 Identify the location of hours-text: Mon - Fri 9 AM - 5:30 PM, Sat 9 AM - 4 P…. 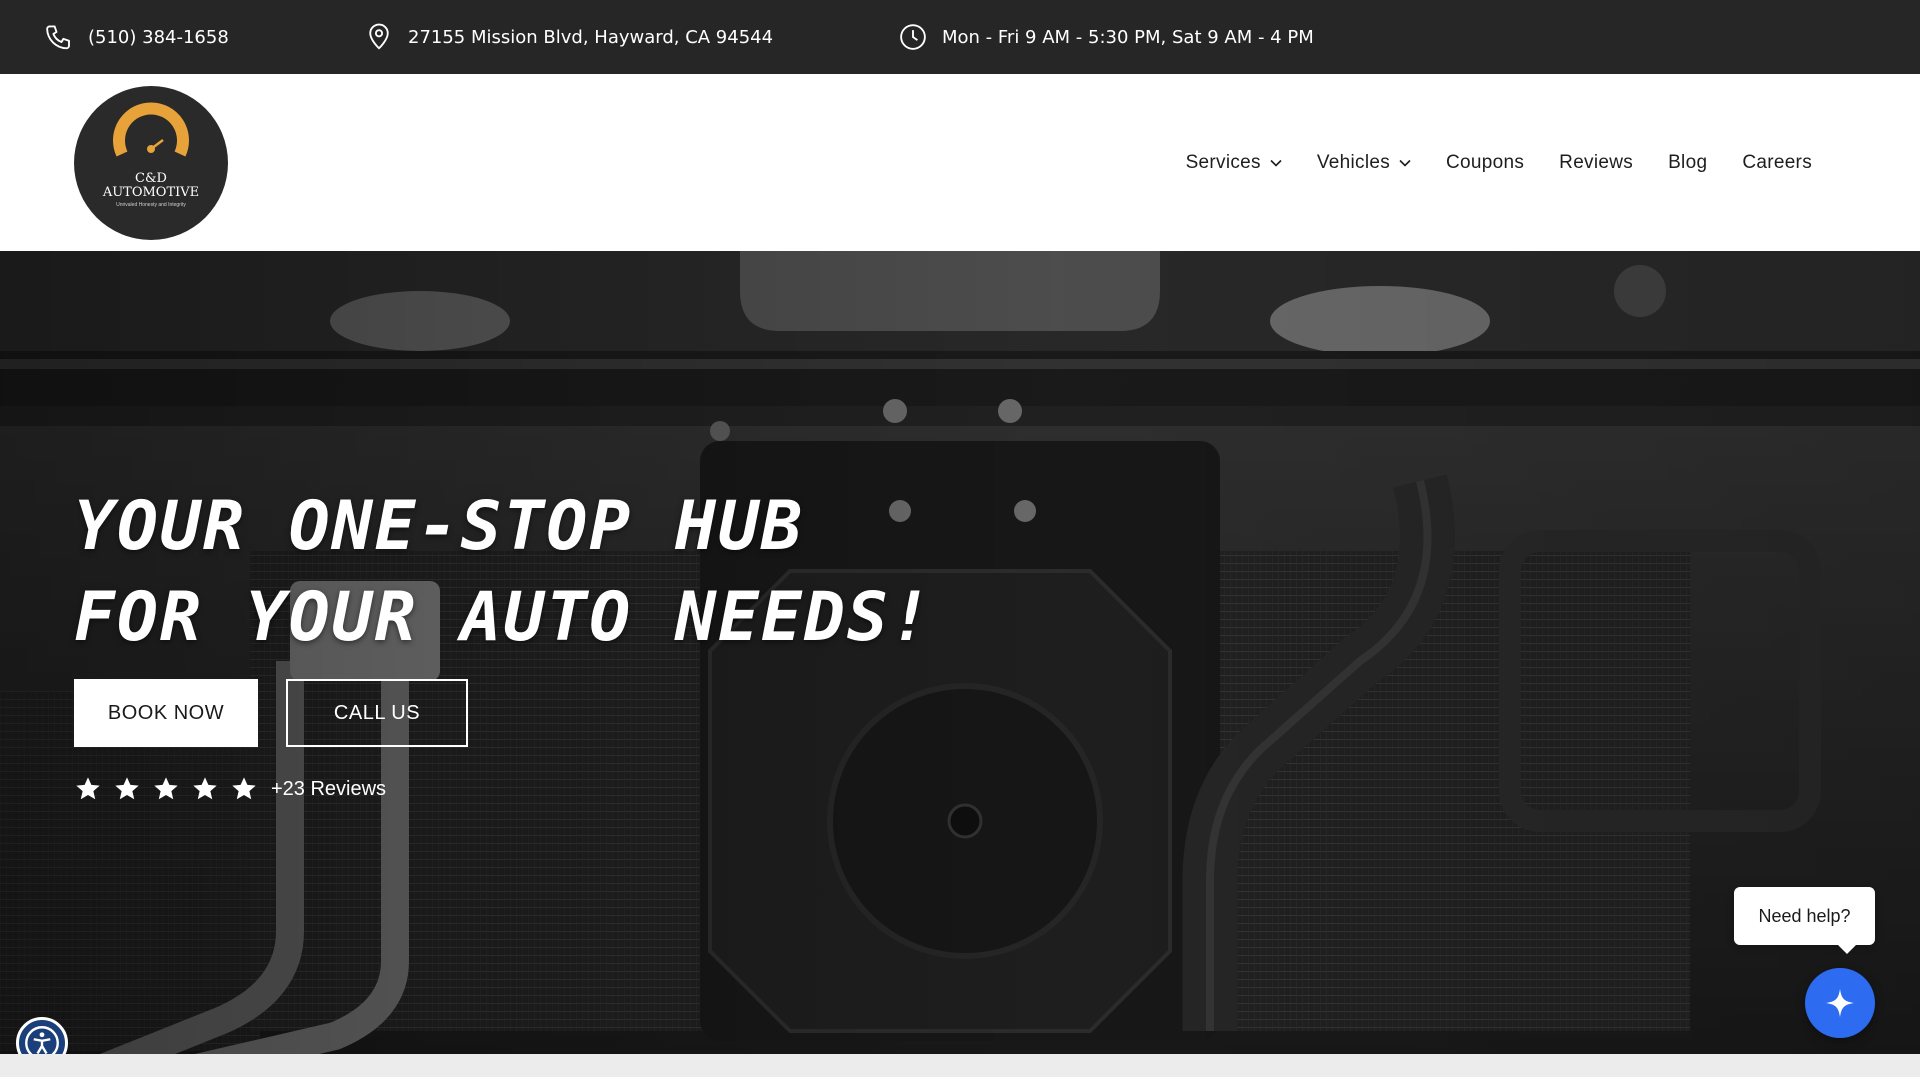
(1128, 37).